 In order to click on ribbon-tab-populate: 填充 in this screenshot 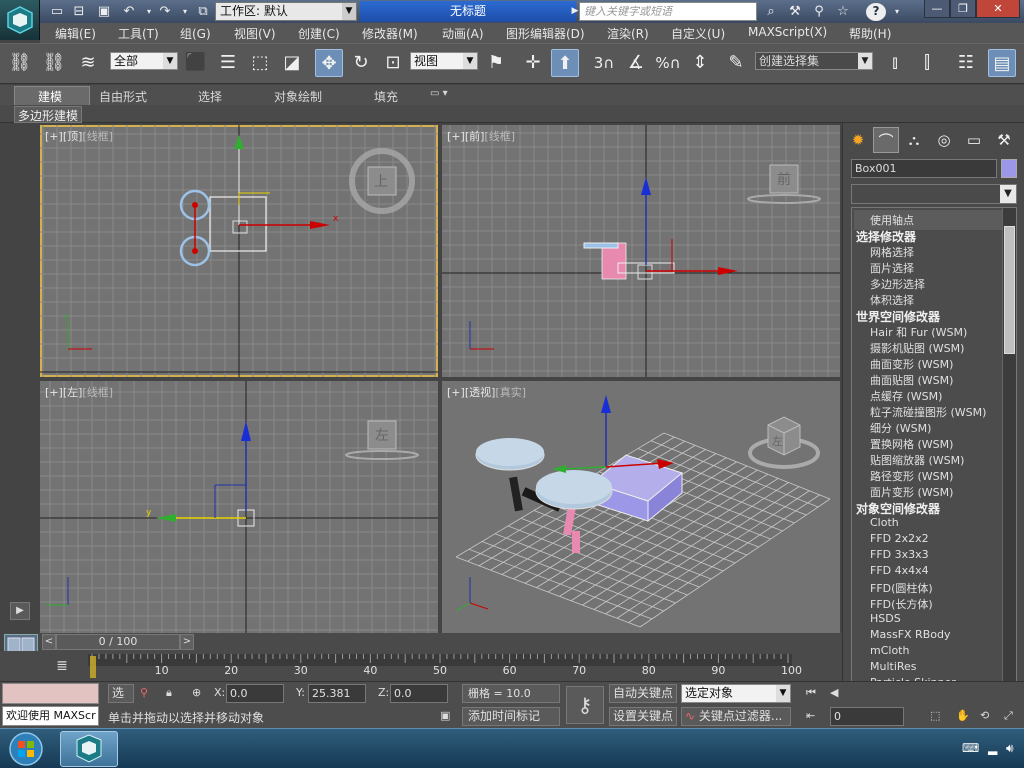, I will do `click(386, 96)`.